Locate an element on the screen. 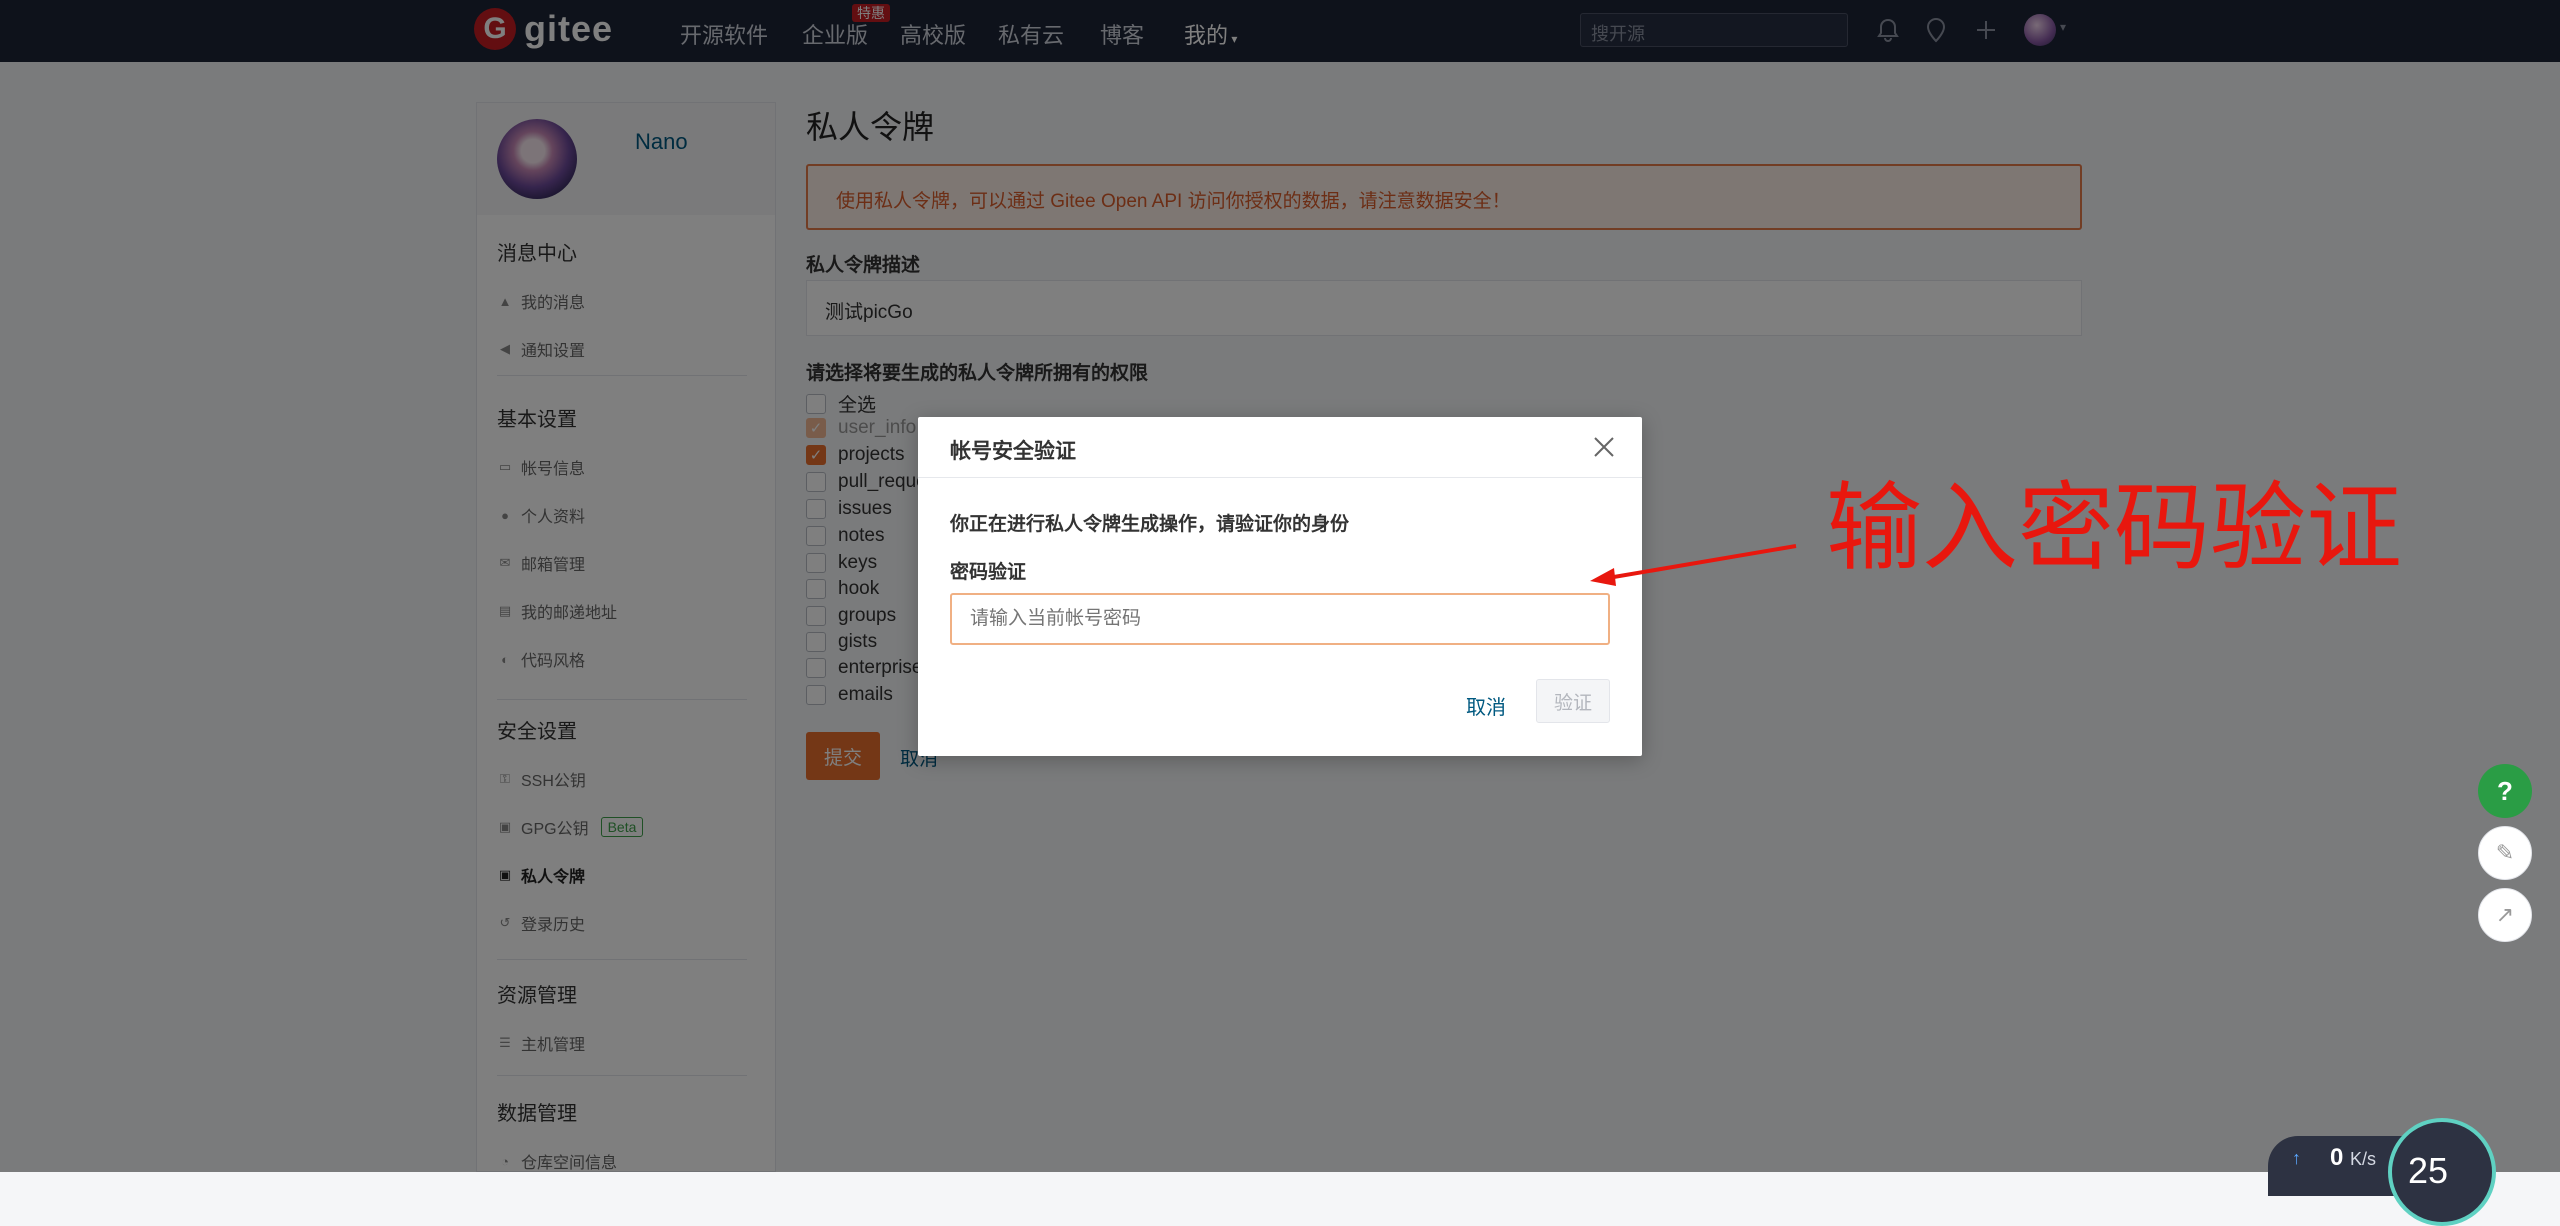  upload-arrow-icon: ↑ is located at coordinates (2296, 1158).